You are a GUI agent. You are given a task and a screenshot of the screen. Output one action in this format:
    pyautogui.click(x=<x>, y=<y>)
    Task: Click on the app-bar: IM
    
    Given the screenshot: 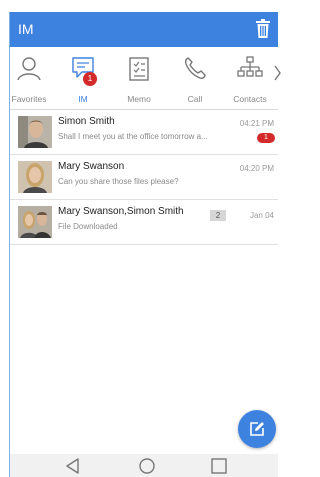 What is the action you would take?
    pyautogui.click(x=144, y=29)
    